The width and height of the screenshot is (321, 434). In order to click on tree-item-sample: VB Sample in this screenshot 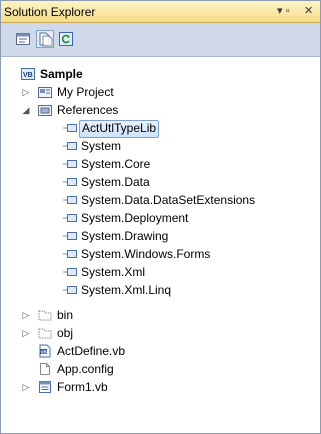, I will do `click(160, 74)`.